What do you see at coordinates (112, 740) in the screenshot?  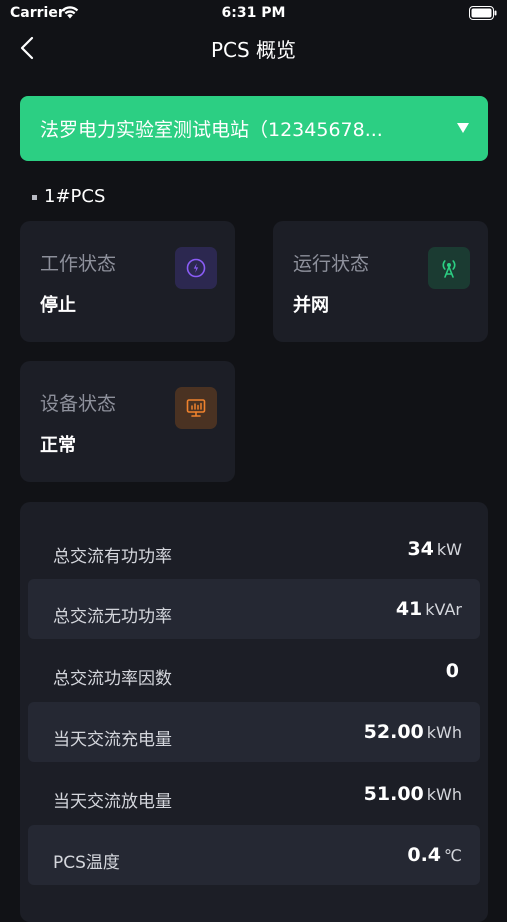 I see `metric-label: 当天交流充电量` at bounding box center [112, 740].